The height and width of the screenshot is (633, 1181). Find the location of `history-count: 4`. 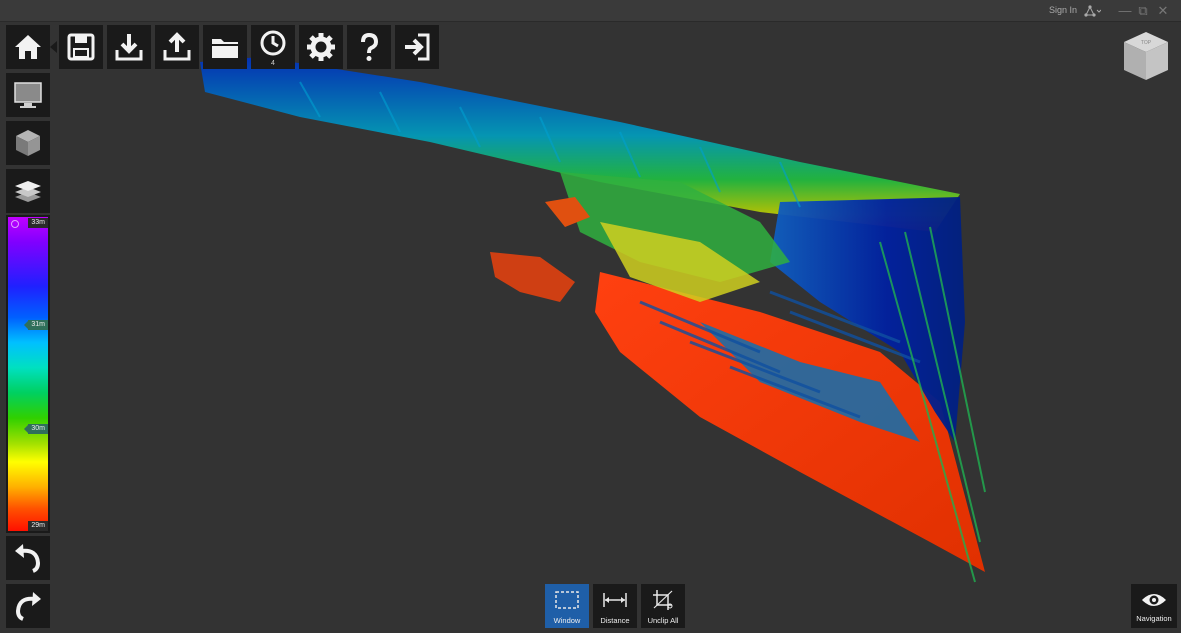

history-count: 4 is located at coordinates (273, 63).